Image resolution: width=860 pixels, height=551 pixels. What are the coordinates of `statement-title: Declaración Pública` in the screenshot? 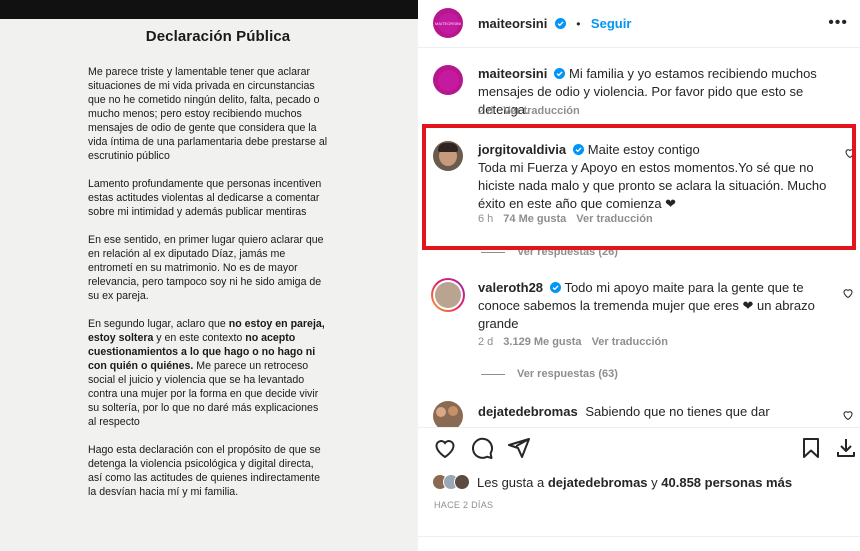 It's located at (218, 36).